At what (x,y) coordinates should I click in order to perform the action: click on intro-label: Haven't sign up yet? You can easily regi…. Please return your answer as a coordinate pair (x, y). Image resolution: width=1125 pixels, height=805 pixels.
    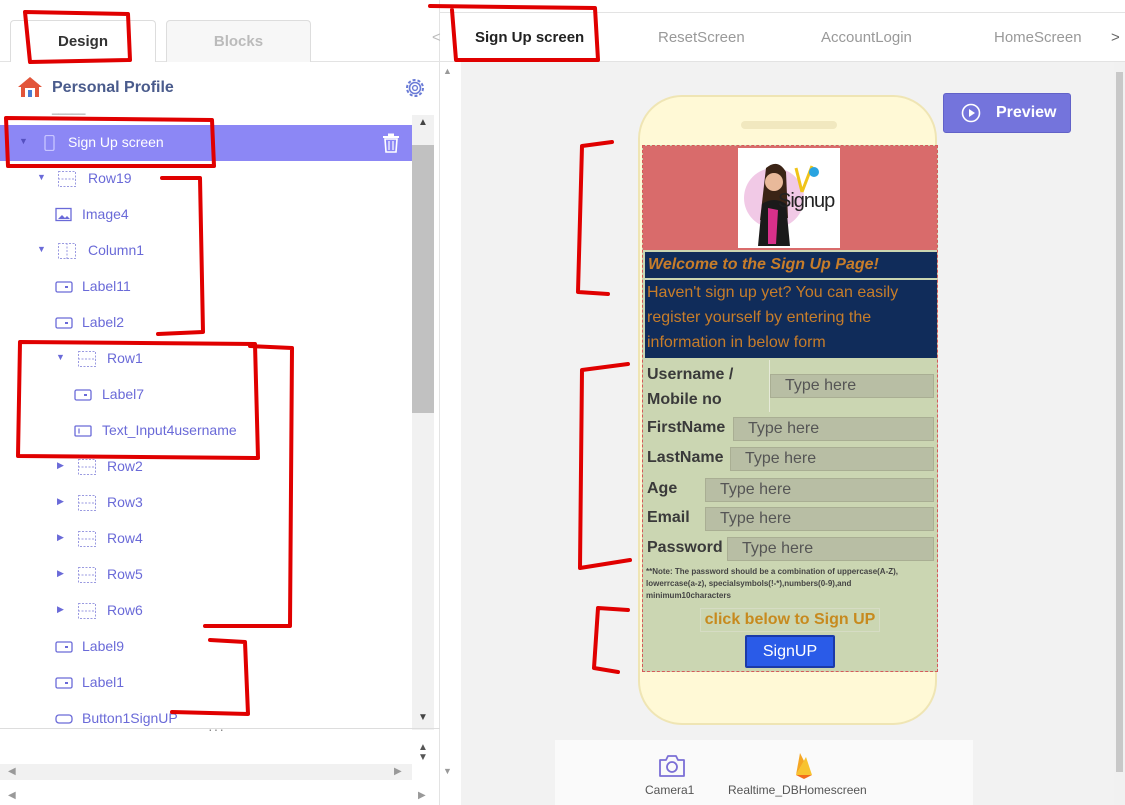
    Looking at the image, I should click on (791, 319).